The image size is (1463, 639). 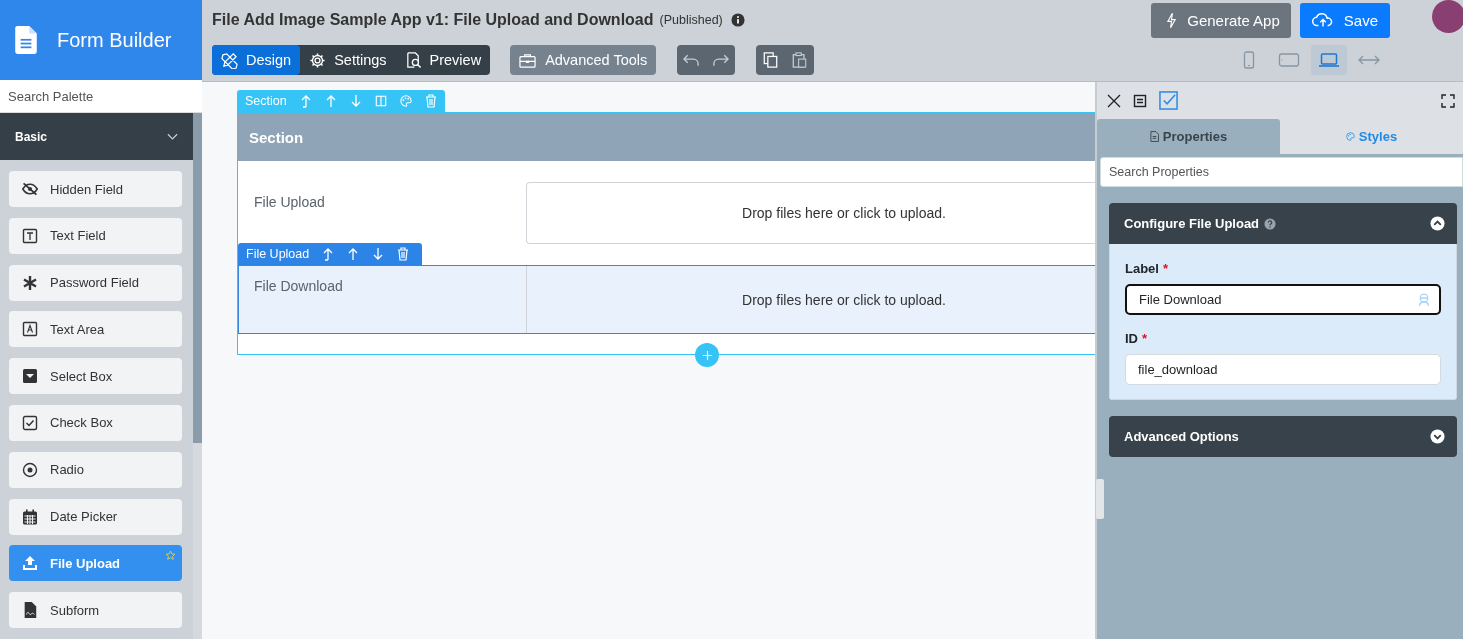 I want to click on plus-icon, so click(x=707, y=355).